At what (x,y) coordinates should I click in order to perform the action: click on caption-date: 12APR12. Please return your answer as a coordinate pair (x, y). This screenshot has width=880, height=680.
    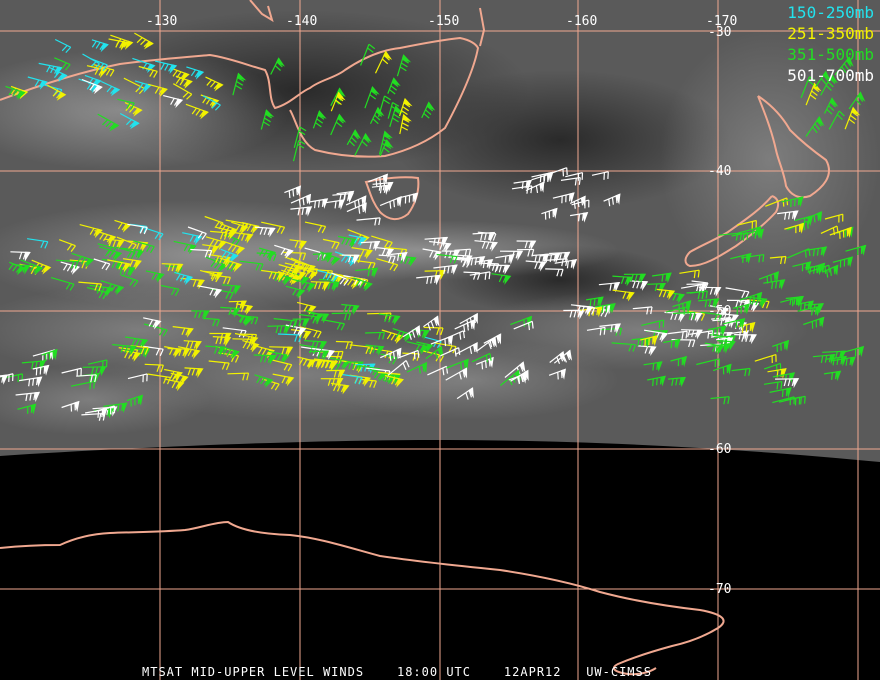
    Looking at the image, I should click on (532, 672).